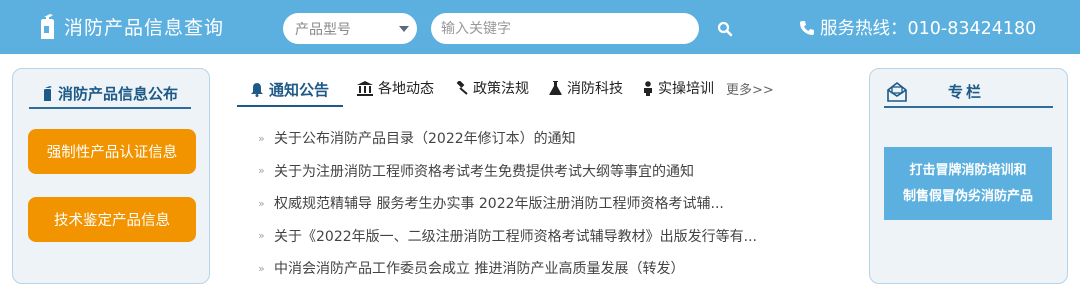  Describe the element at coordinates (462, 88) in the screenshot. I see `gavel-icon` at that location.